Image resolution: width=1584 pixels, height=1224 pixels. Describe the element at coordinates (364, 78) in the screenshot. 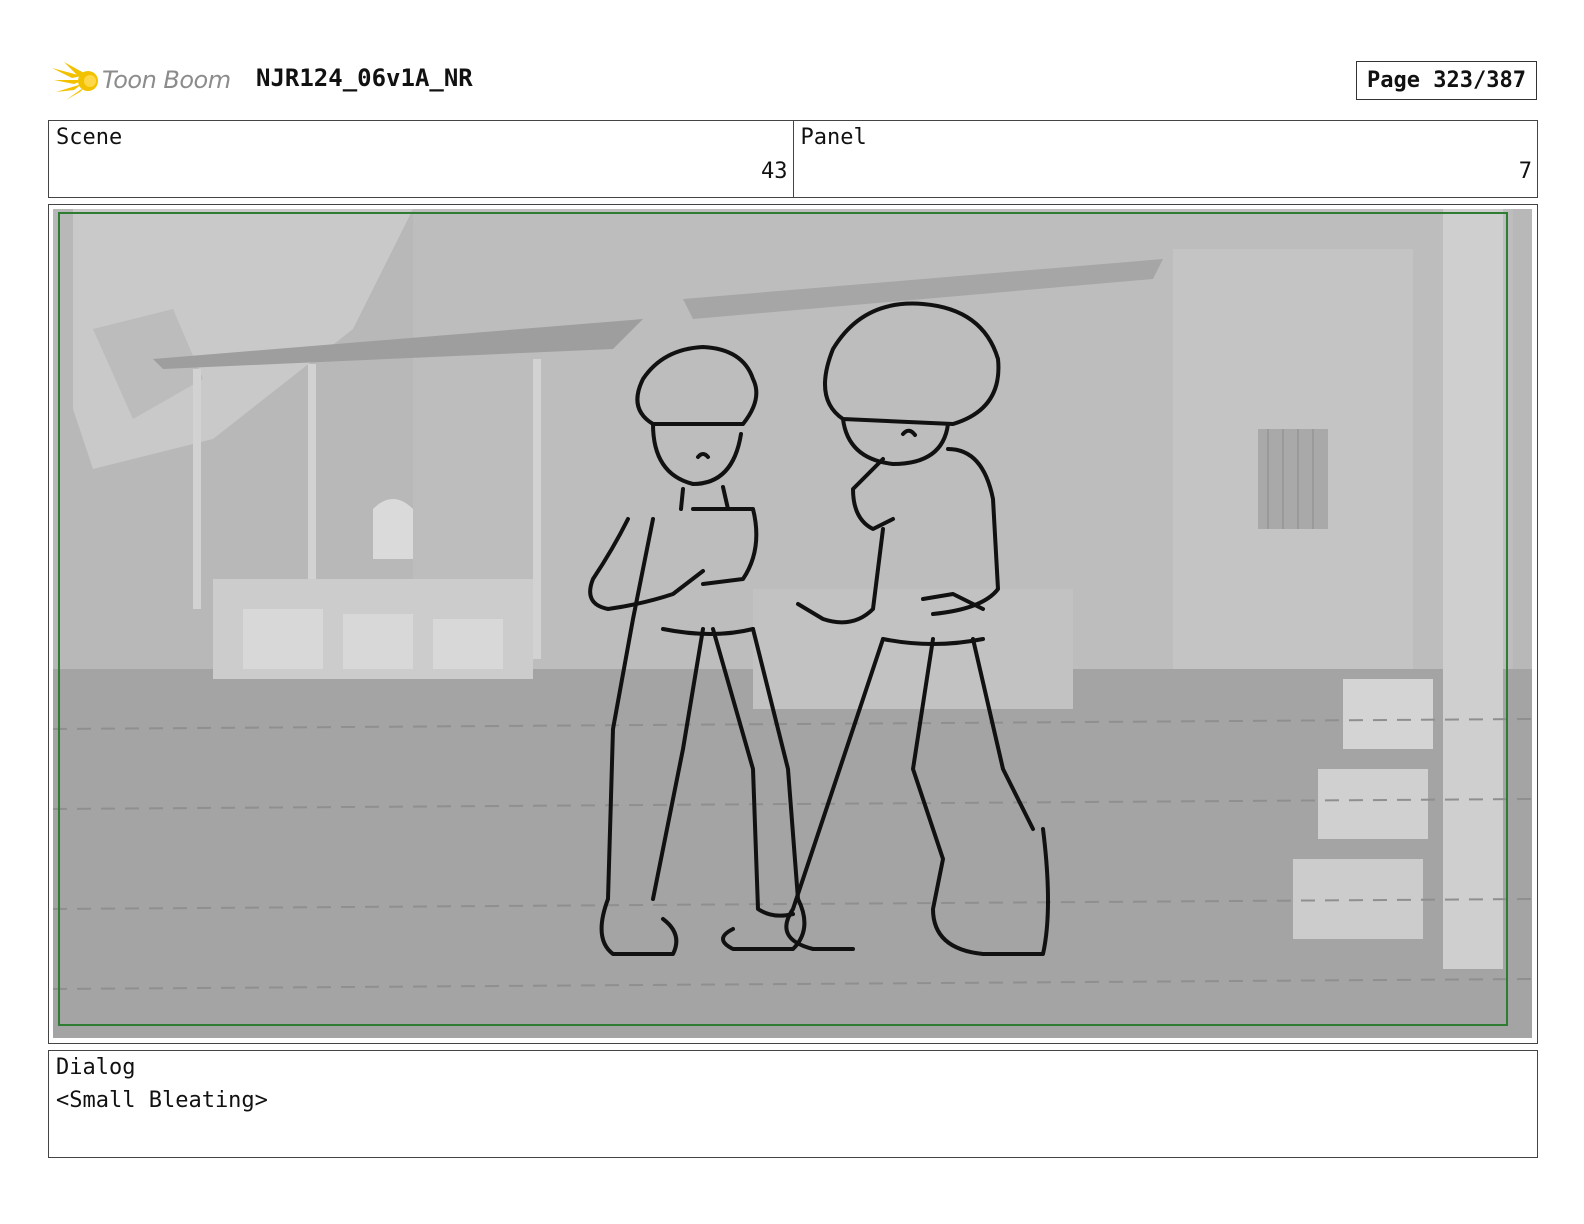

I see `document-title: NJR124_06v1A_NR` at that location.